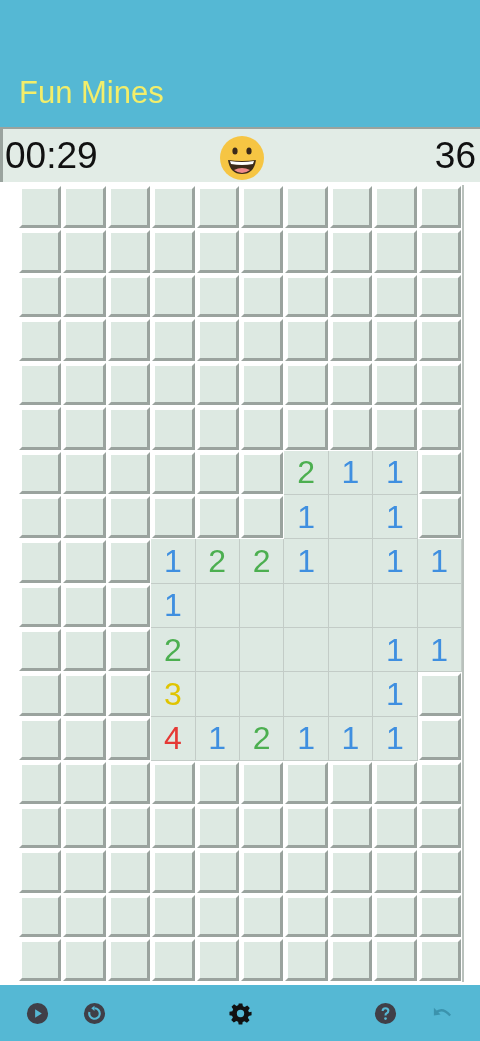 The height and width of the screenshot is (1041, 480). Describe the element at coordinates (94, 1013) in the screenshot. I see `restart-icon` at that location.